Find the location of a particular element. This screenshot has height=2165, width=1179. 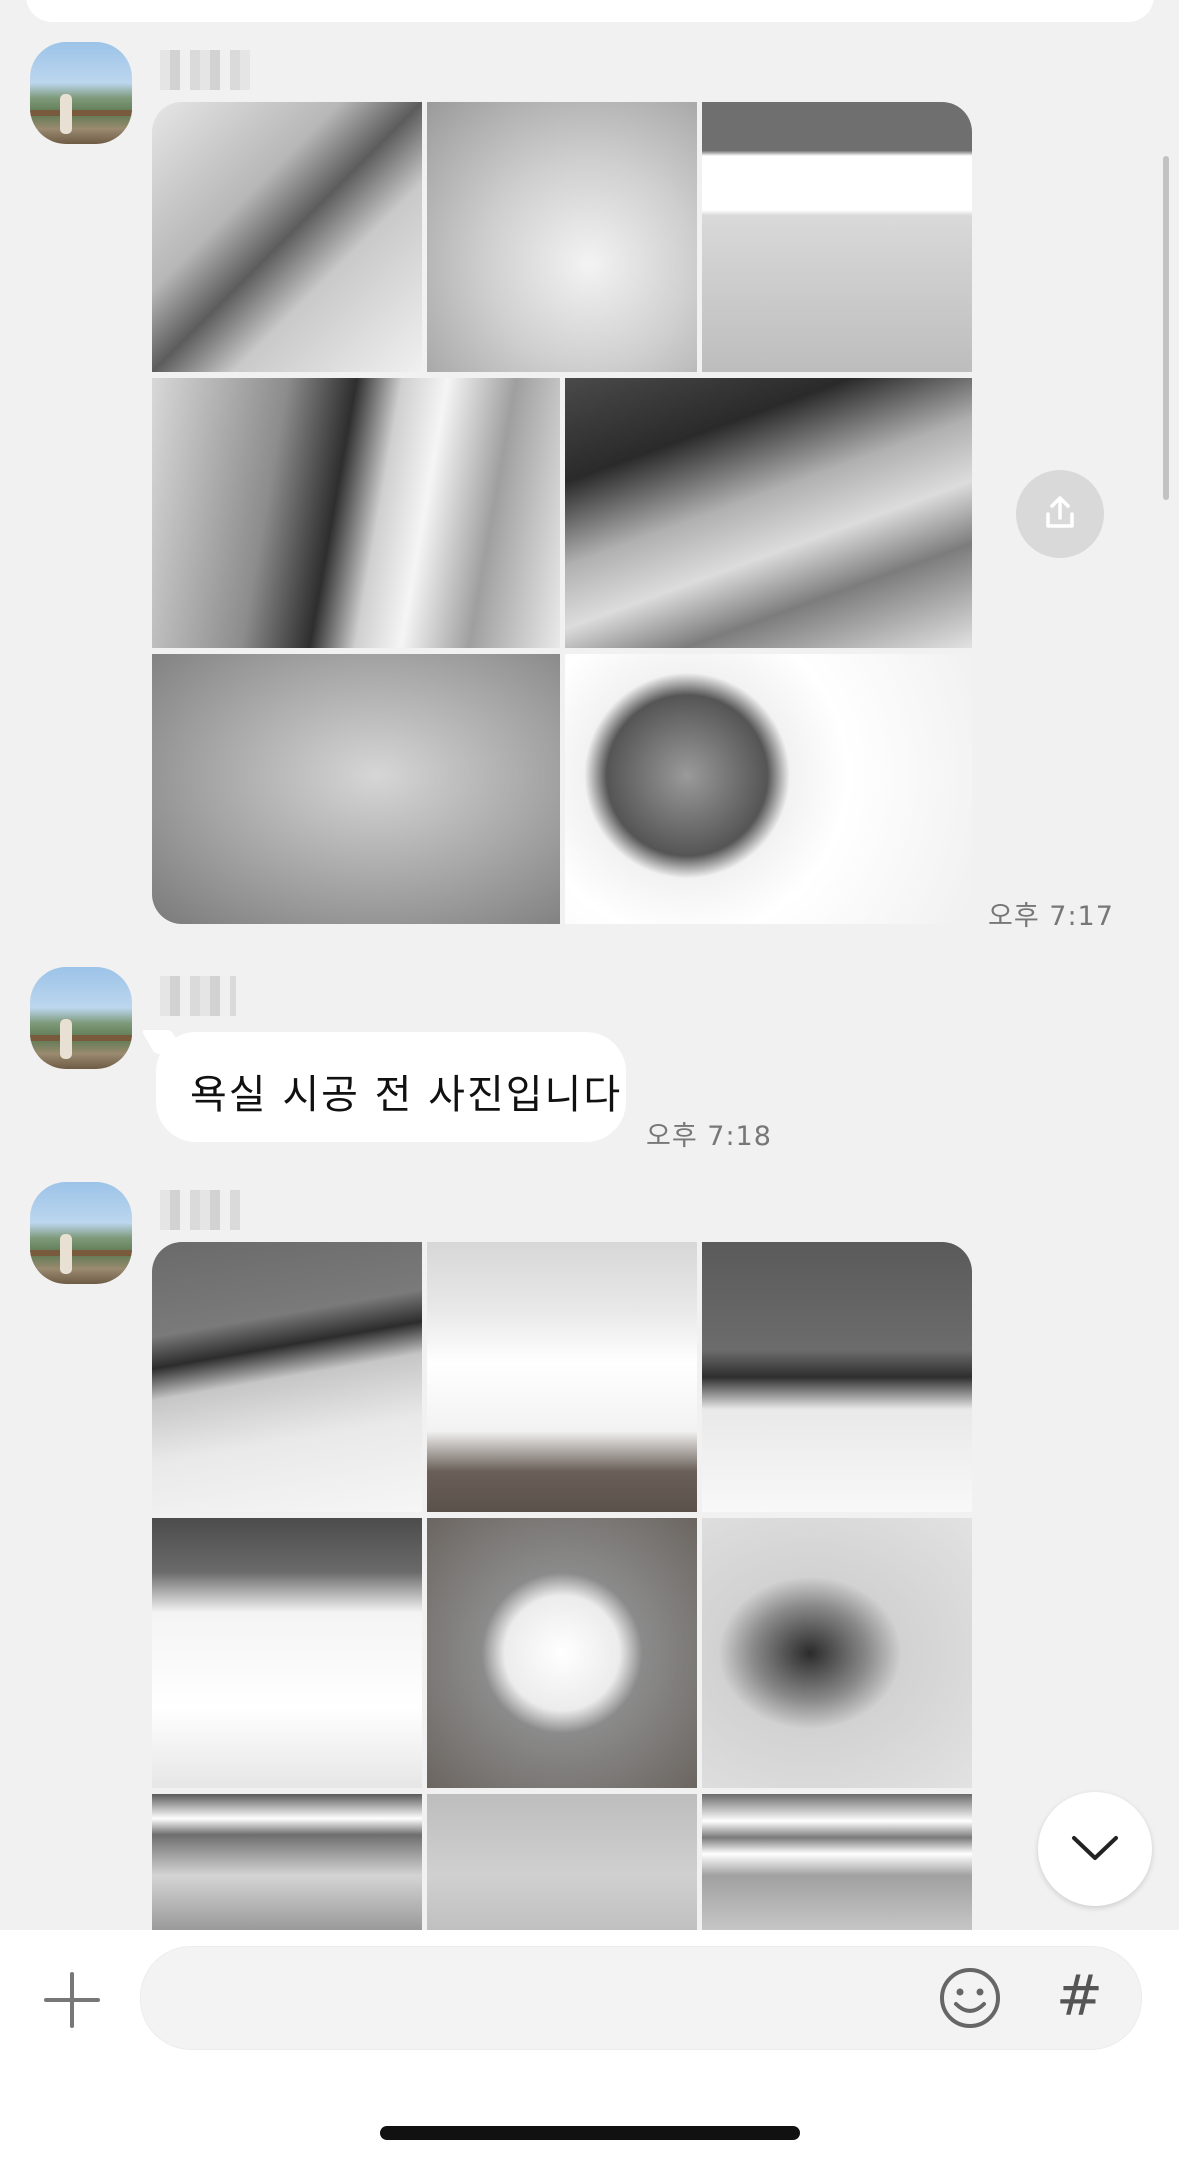

add-button is located at coordinates (72, 2000).